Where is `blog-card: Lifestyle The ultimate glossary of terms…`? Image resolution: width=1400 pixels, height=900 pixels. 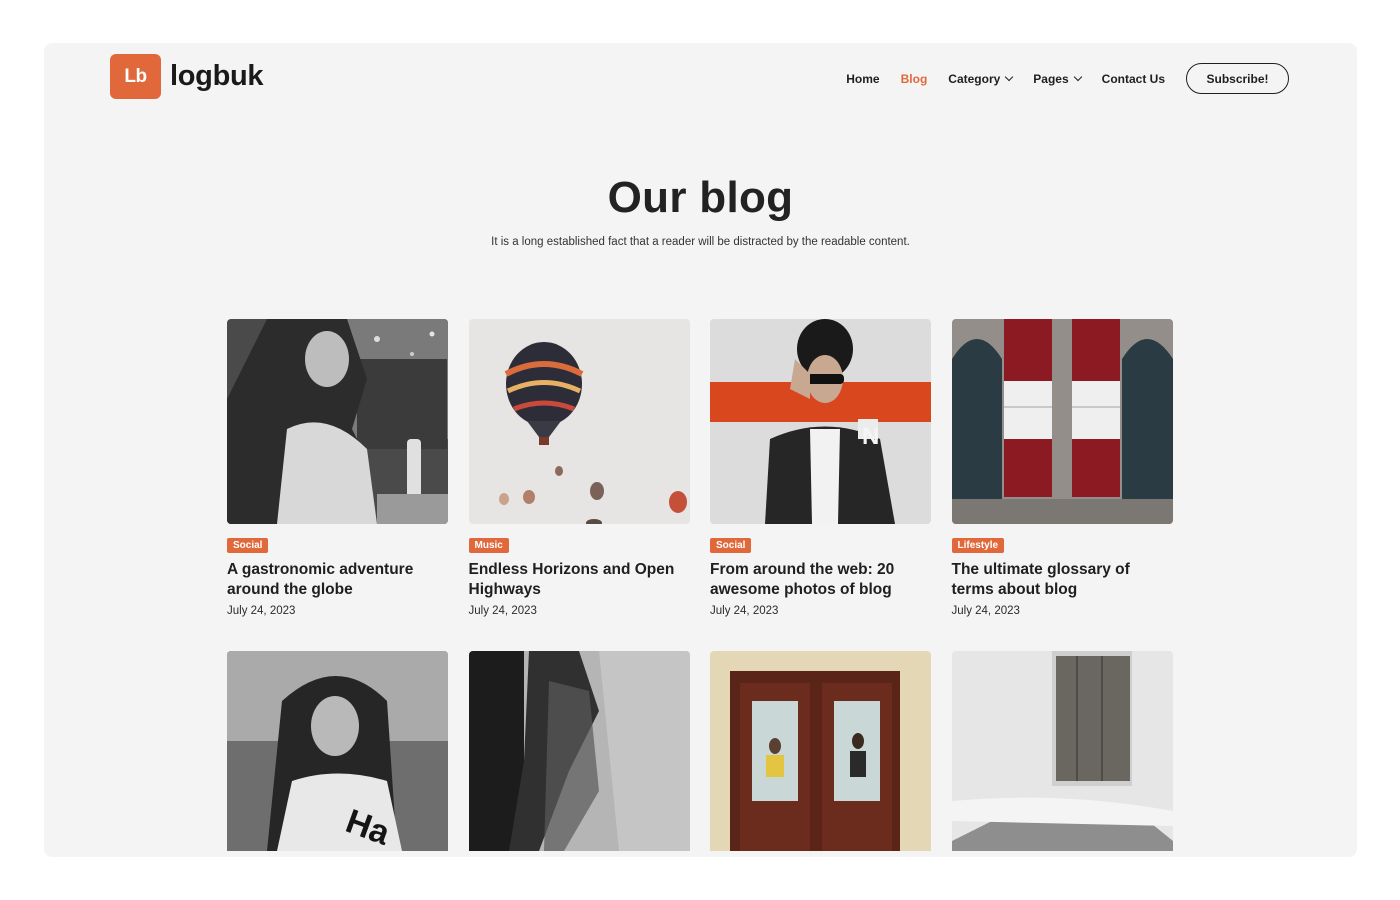
blog-card: Lifestyle The ultimate glossary of terms… is located at coordinates (1062, 468).